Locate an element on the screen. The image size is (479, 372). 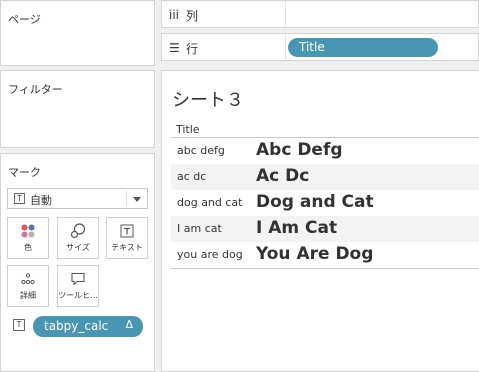
color-button-label: 色 is located at coordinates (28, 247).